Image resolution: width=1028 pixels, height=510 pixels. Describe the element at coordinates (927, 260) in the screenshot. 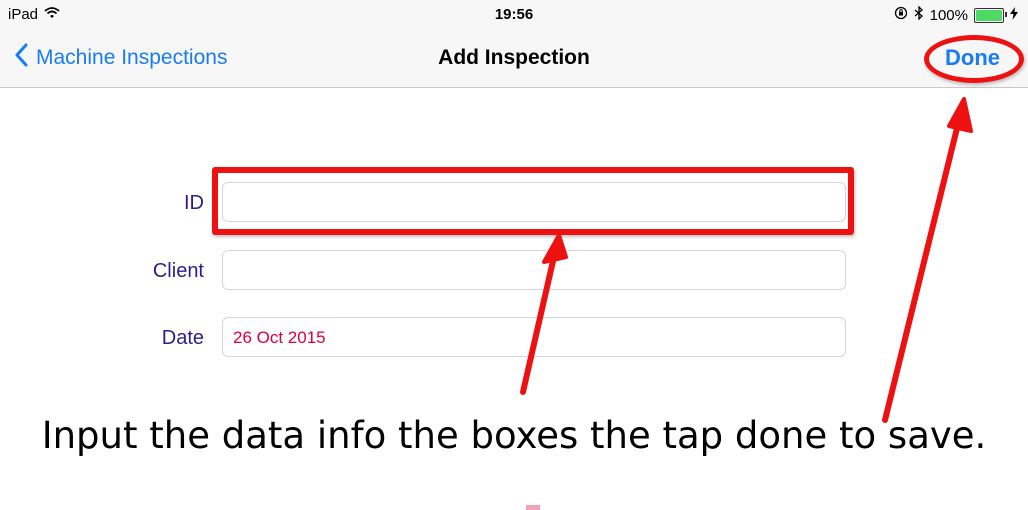

I see `arrow-to-done-button` at that location.